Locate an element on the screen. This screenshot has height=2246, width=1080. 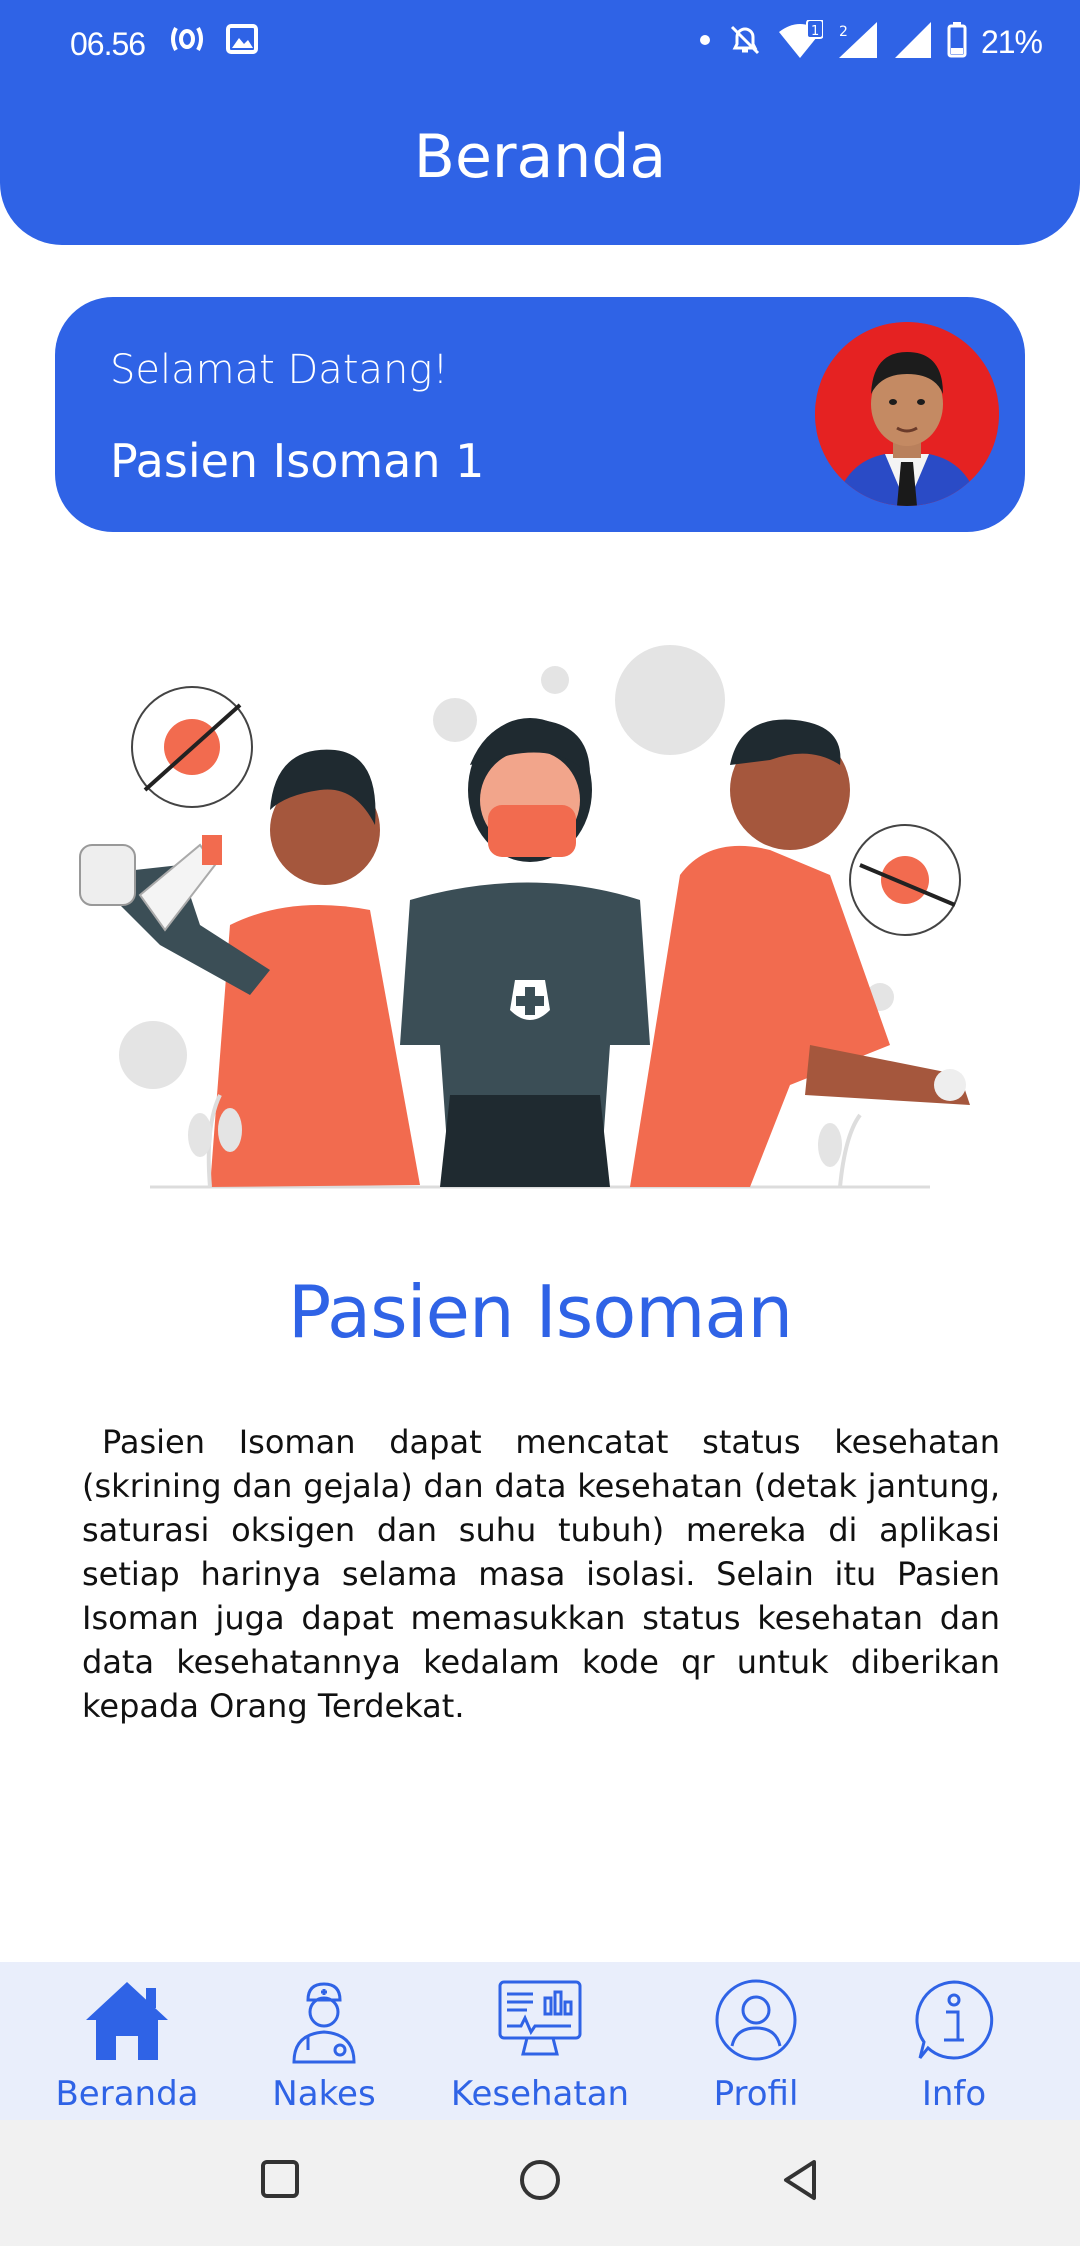
svg-text: 1 is located at coordinates (815, 31).